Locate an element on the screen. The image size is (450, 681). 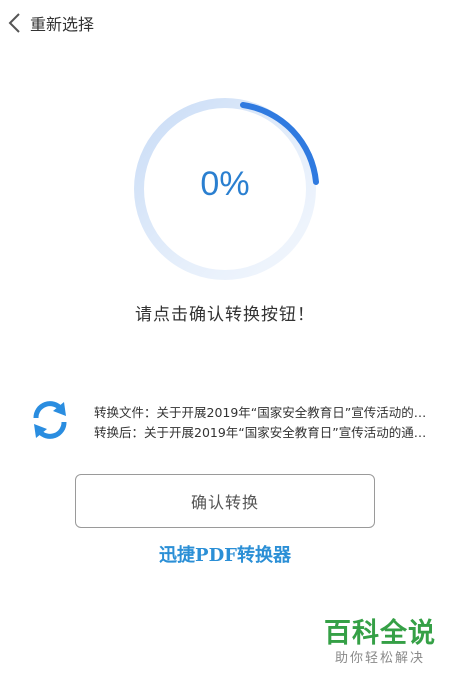
confirm-convert-label: 确认转换 is located at coordinates (224, 502).